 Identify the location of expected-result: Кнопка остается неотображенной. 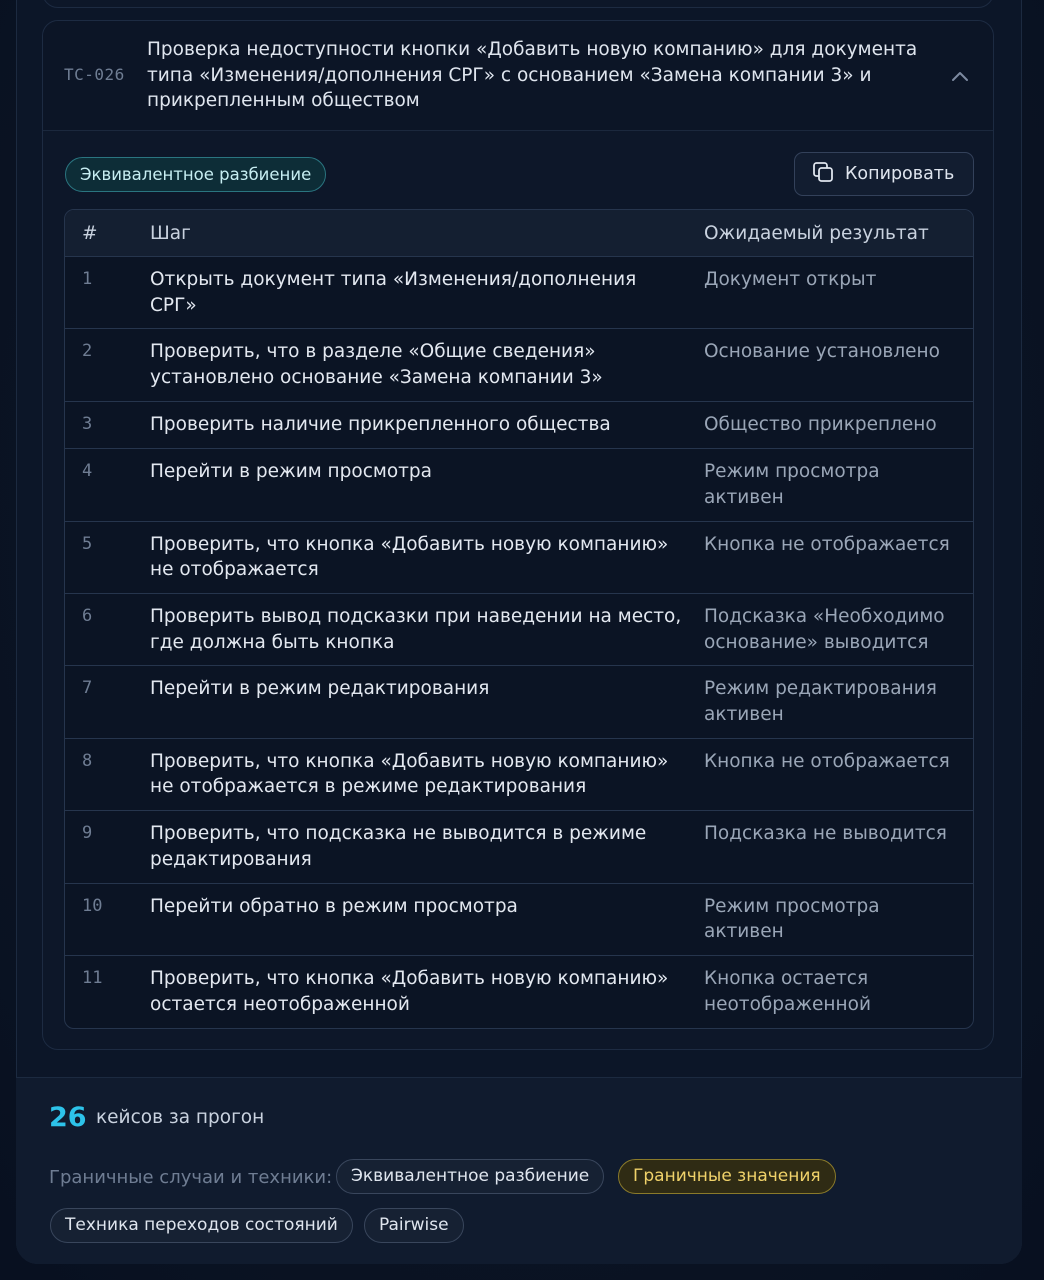
(787, 991).